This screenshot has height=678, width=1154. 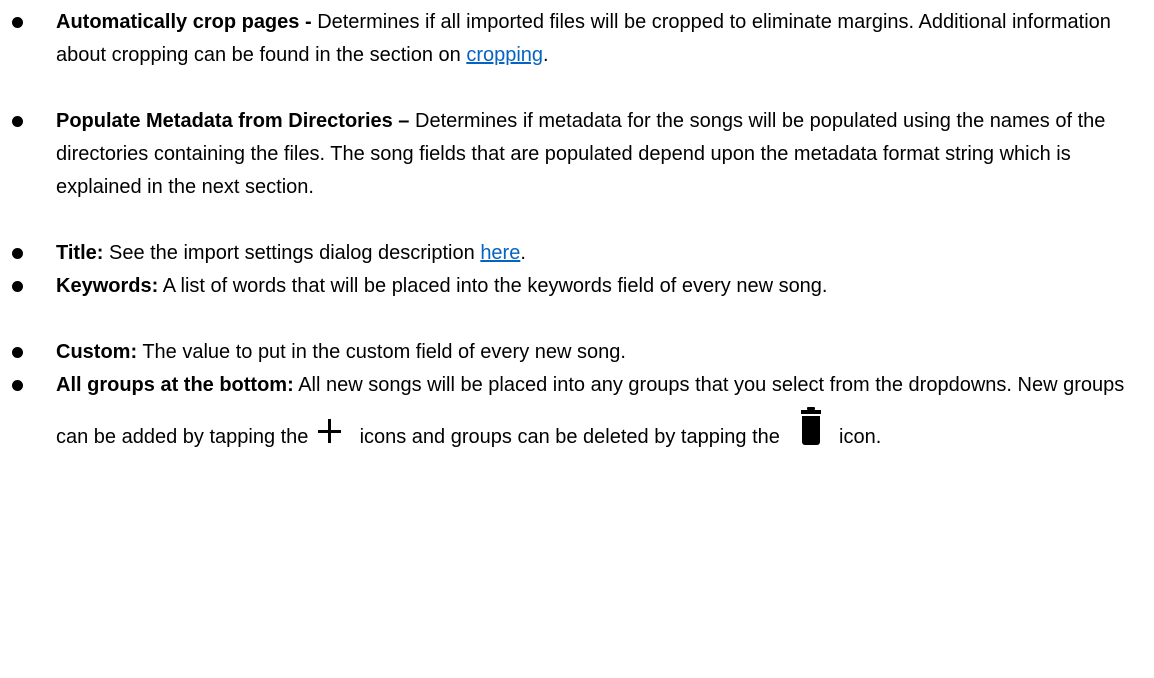 What do you see at coordinates (811, 426) in the screenshot?
I see `trash-icon` at bounding box center [811, 426].